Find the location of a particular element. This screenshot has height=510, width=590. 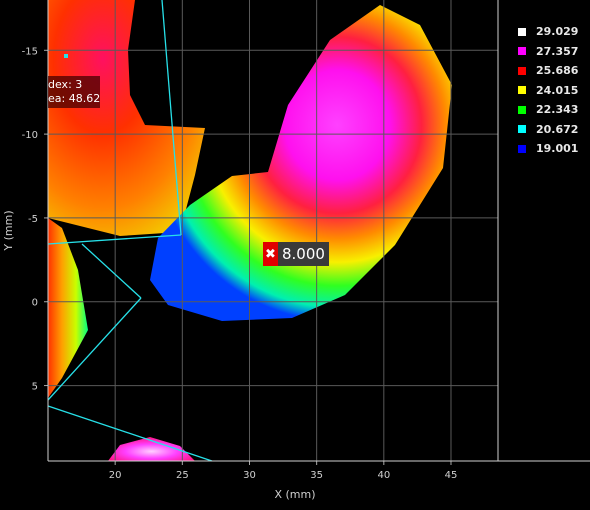

legend-label: 24.015 is located at coordinates (557, 90).